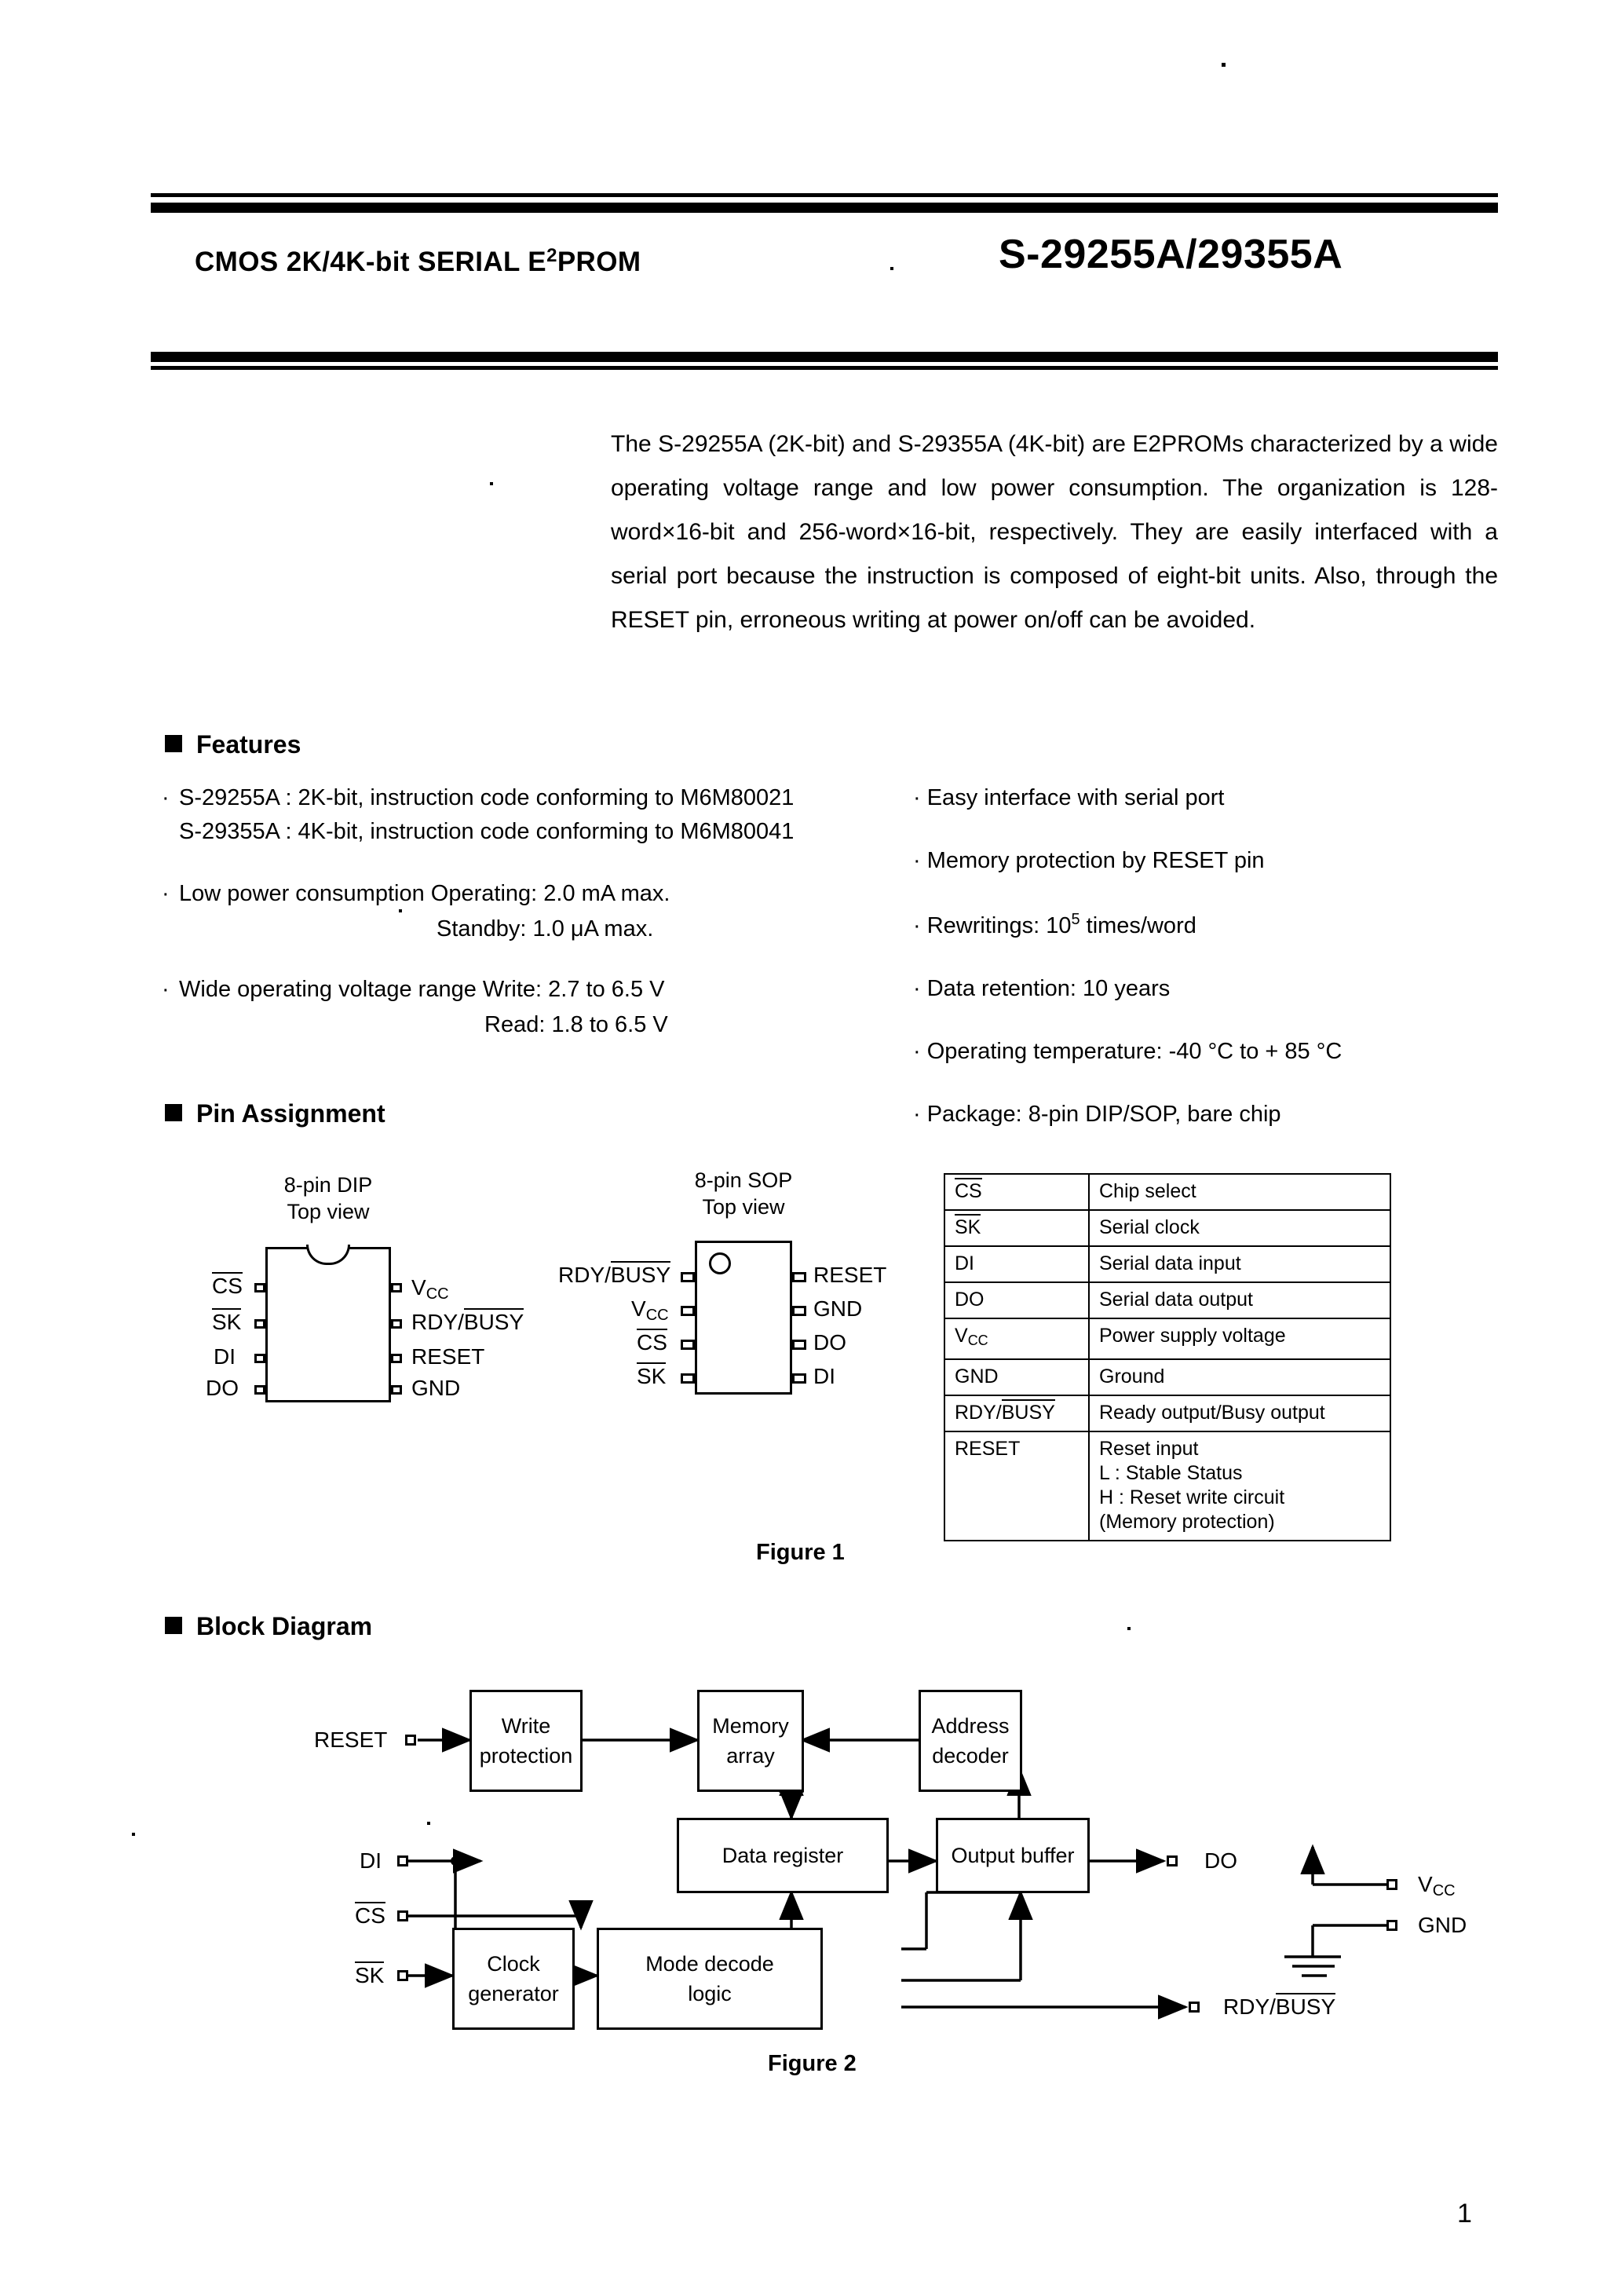 This screenshot has width=1622, height=2296. Describe the element at coordinates (1443, 1925) in the screenshot. I see `signal-label-gnd: GND` at that location.